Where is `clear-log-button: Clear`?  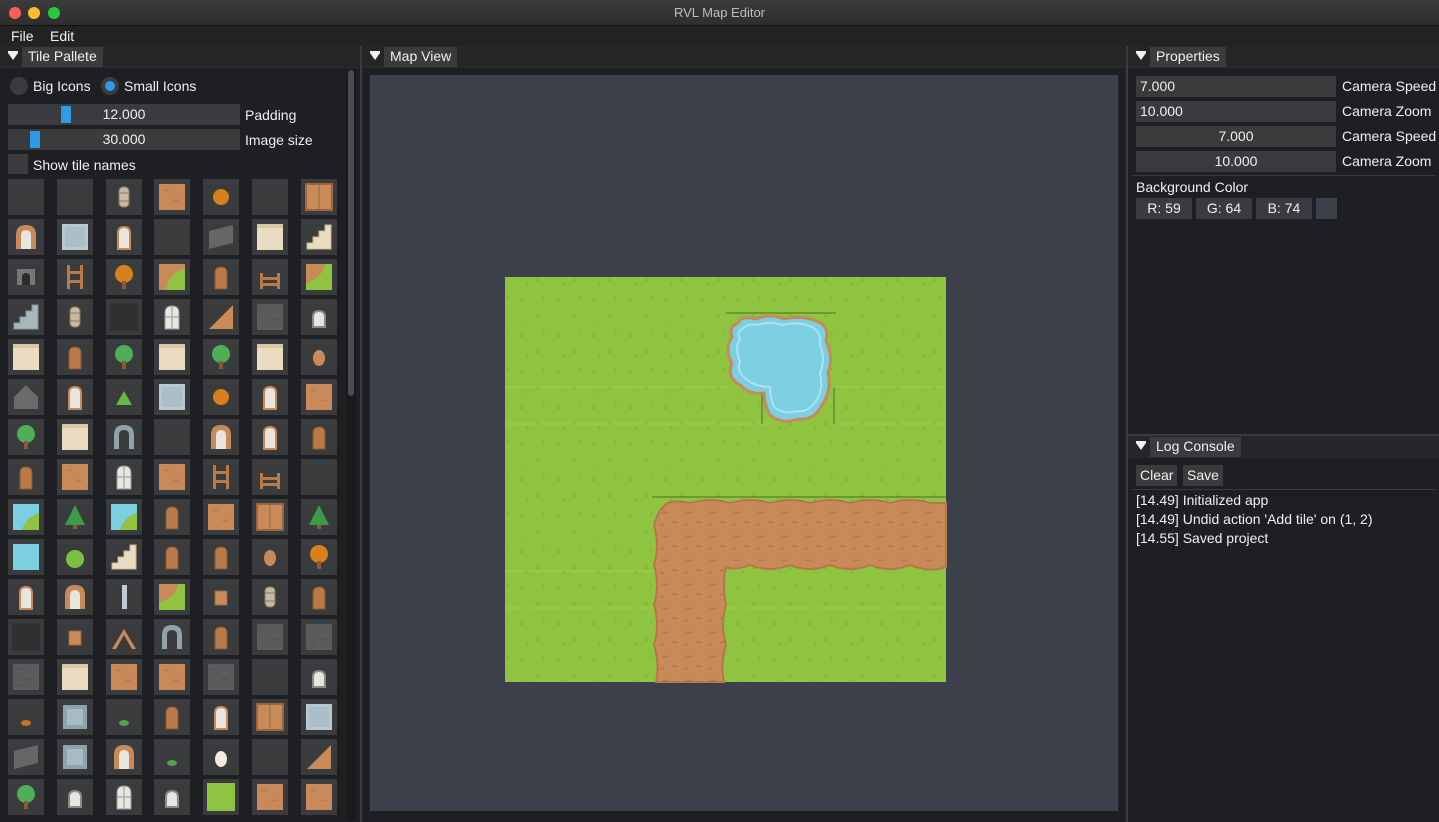 clear-log-button: Clear is located at coordinates (1157, 475).